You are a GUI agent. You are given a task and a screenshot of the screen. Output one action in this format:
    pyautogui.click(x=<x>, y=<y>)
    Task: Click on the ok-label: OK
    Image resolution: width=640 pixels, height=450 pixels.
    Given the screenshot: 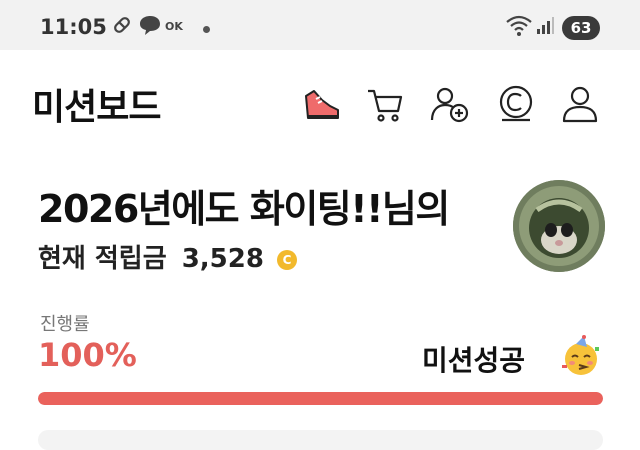 What is the action you would take?
    pyautogui.click(x=174, y=26)
    